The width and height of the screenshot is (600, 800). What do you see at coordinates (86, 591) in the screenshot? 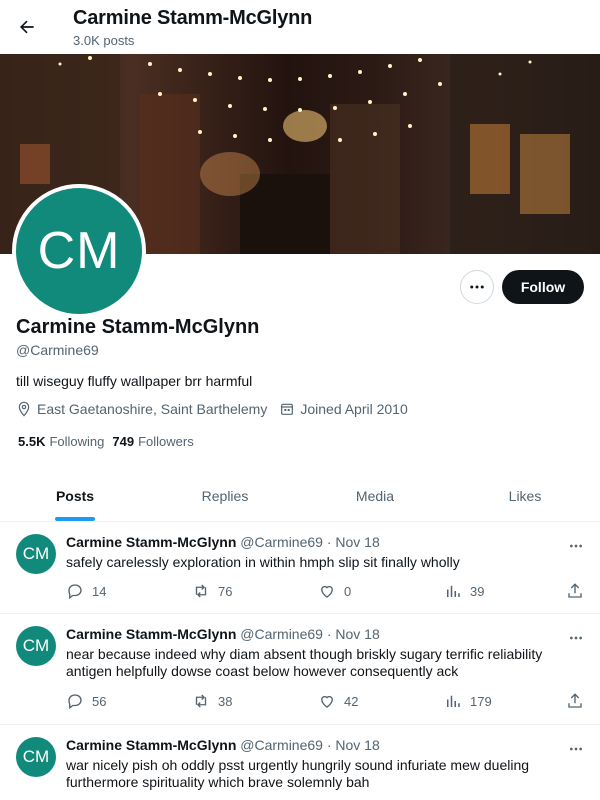
I see `reply-button: 14` at bounding box center [86, 591].